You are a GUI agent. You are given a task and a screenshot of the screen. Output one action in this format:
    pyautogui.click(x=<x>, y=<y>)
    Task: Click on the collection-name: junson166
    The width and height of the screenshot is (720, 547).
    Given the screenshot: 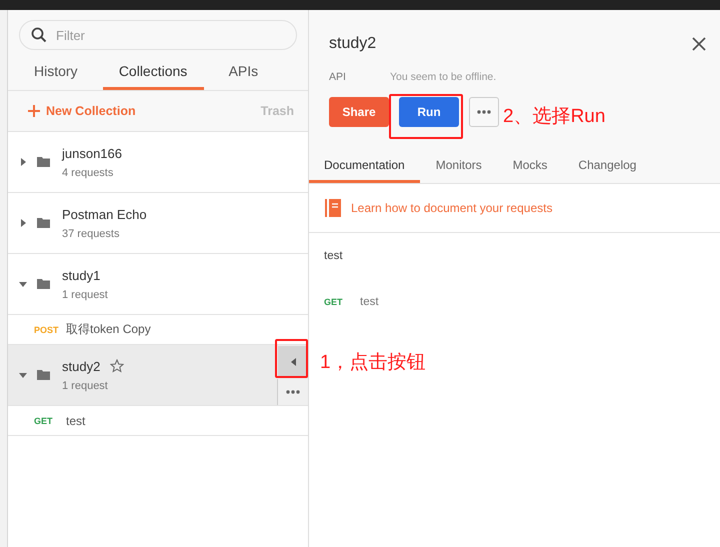 What is the action you would take?
    pyautogui.click(x=92, y=153)
    